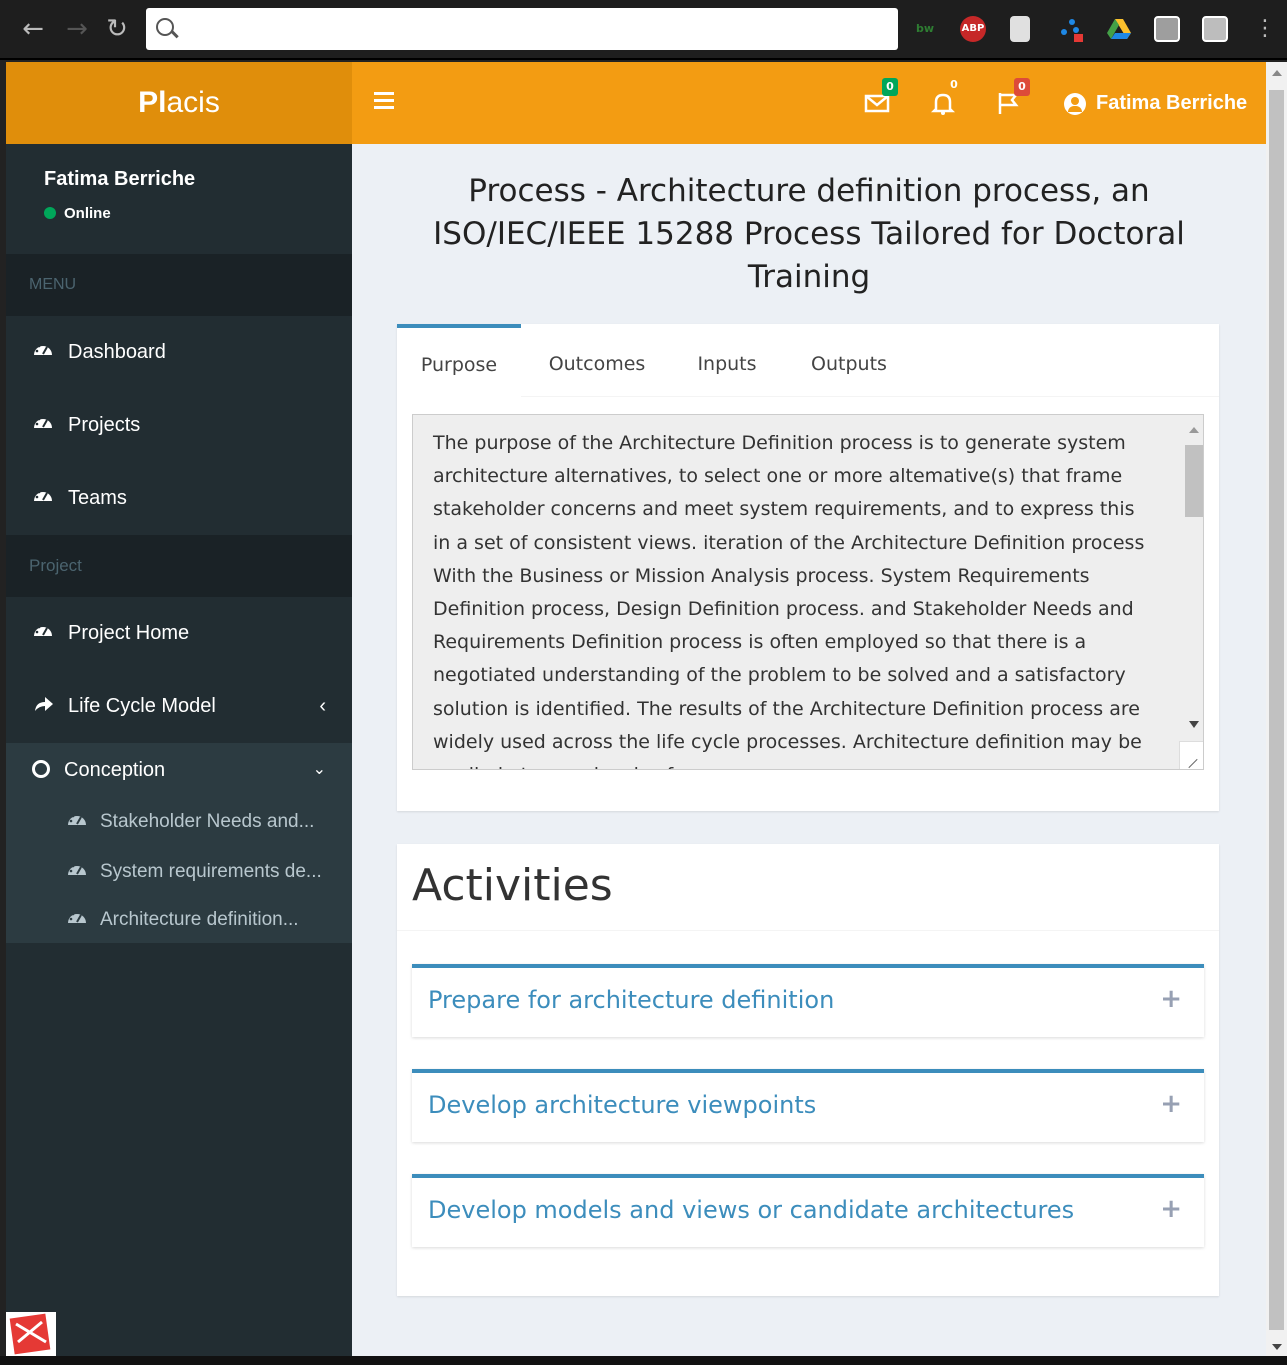 The image size is (1287, 1365). Describe the element at coordinates (193, 102) in the screenshot. I see `brand-rest: acis` at that location.